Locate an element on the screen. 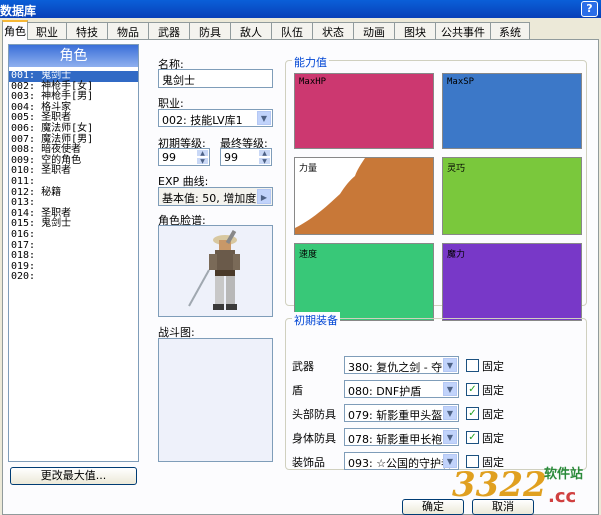 Image resolution: width=601 pixels, height=515 pixels. maxsp-curve: MaxSP is located at coordinates (512, 111).